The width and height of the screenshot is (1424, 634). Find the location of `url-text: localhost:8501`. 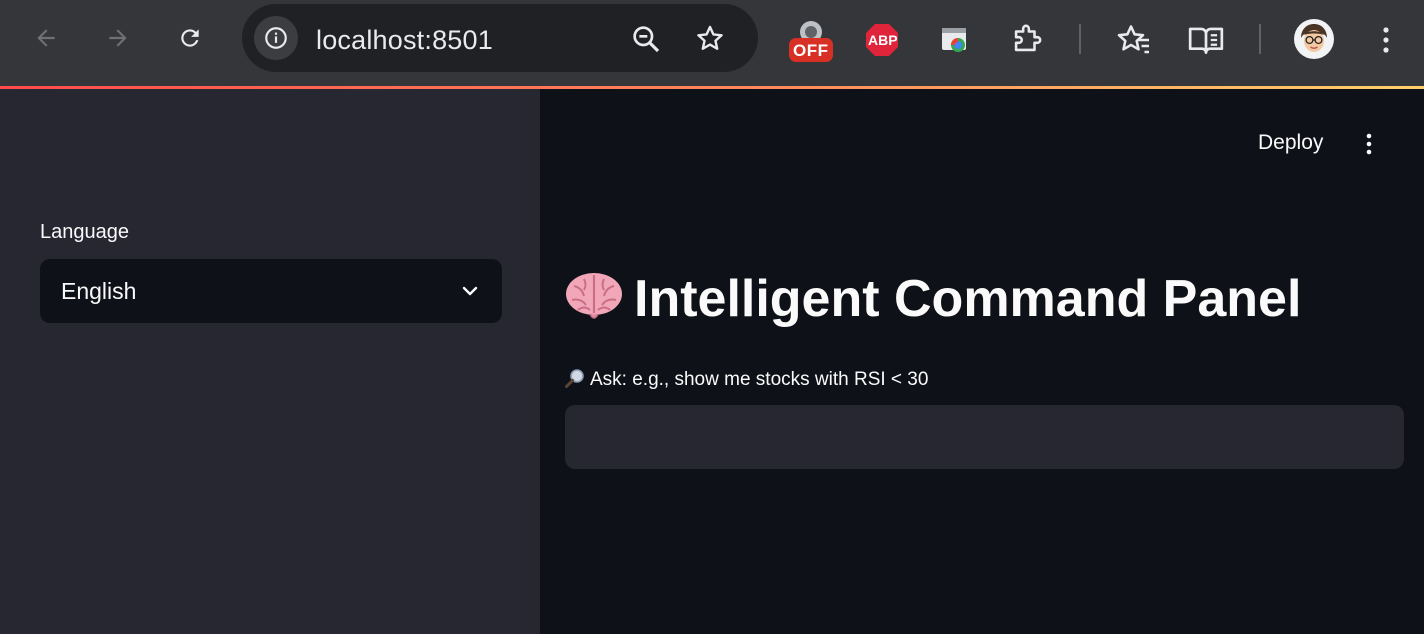

url-text: localhost:8501 is located at coordinates (404, 40).